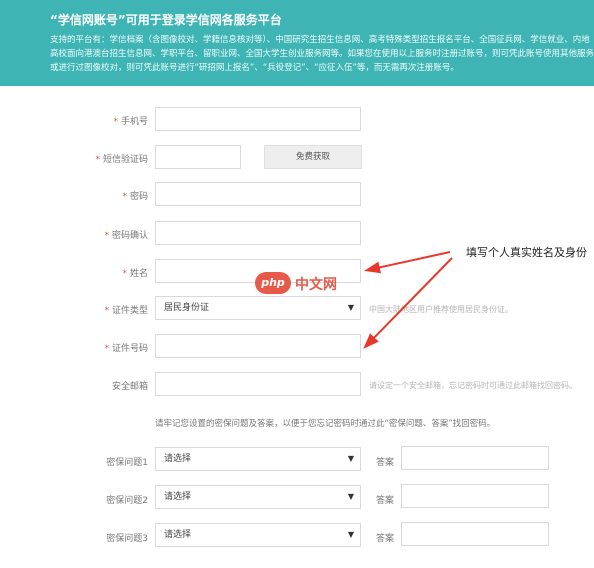  I want to click on id-number-input, so click(258, 346).